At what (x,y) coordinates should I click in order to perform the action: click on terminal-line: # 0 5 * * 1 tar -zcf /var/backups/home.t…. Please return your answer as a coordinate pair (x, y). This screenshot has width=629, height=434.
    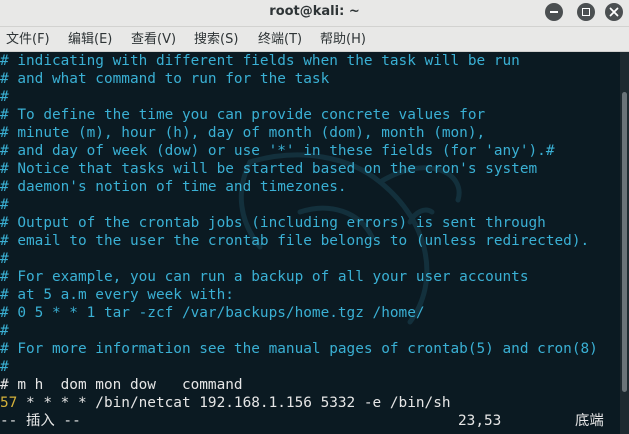
    Looking at the image, I should click on (212, 313).